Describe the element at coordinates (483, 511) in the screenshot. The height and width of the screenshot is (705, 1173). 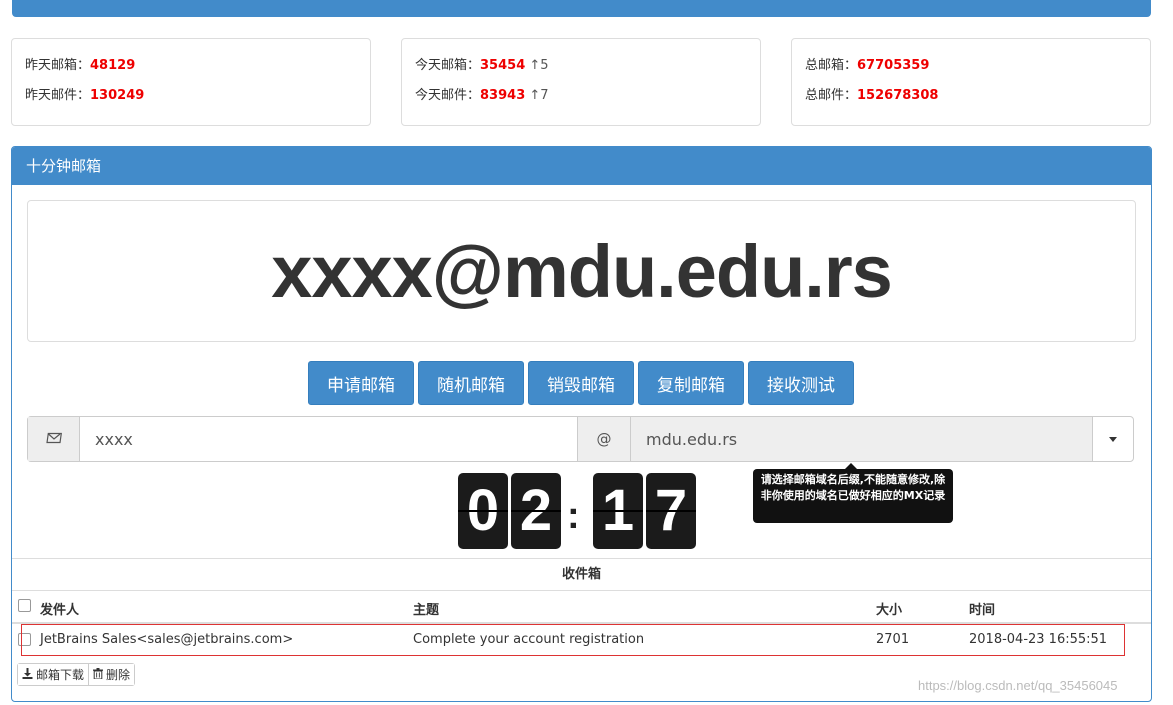
I see `timer-digit-minutes-tens: 0` at that location.